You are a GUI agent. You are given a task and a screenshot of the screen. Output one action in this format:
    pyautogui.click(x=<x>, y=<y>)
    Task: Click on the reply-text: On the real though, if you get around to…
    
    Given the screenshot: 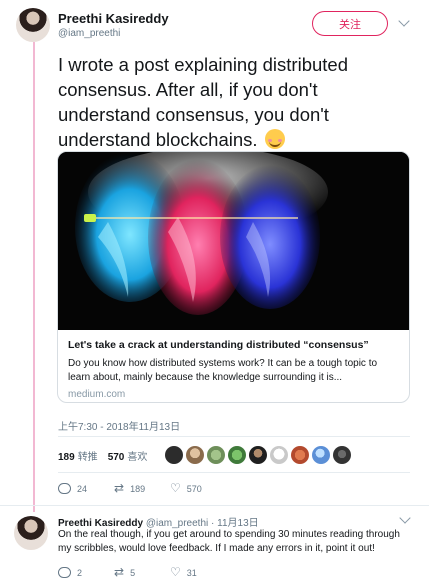 What is the action you would take?
    pyautogui.click(x=229, y=541)
    